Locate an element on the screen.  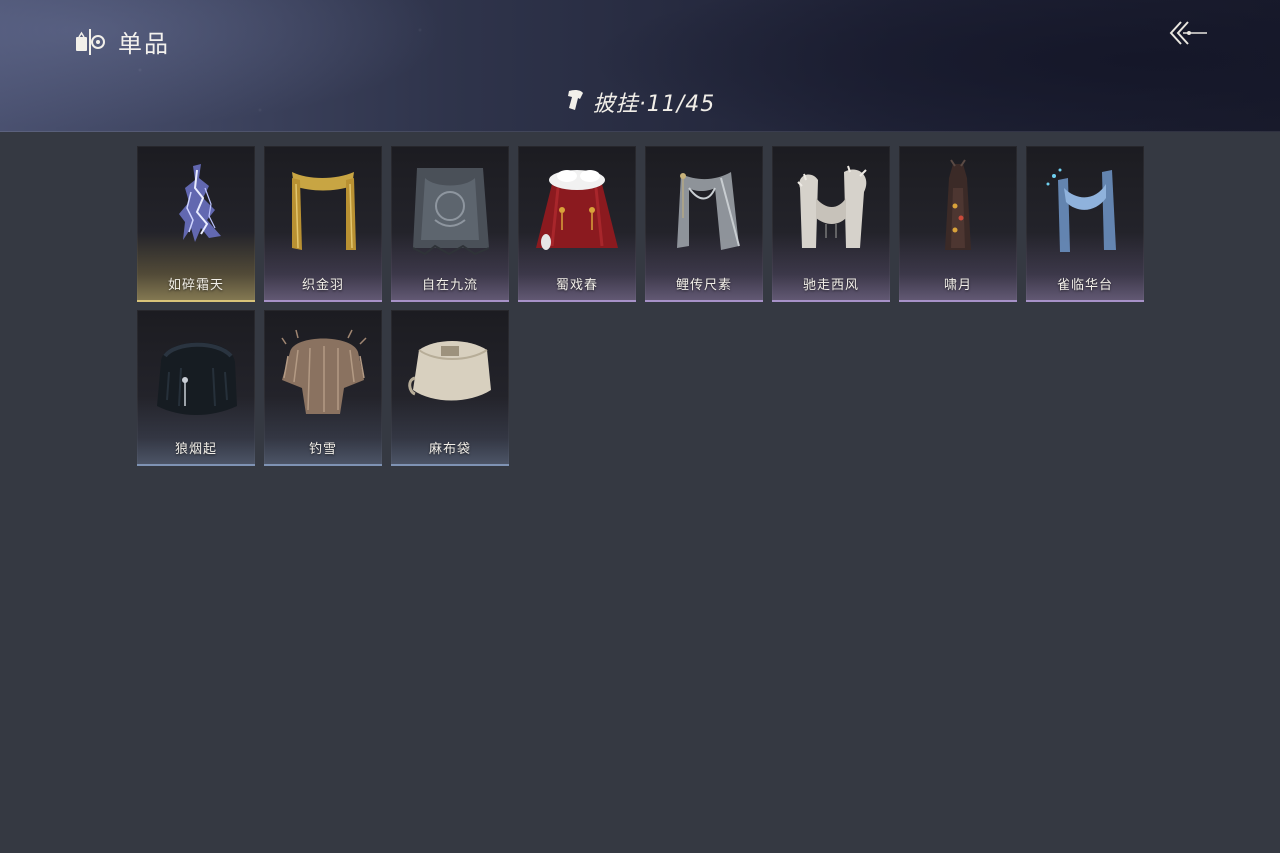
item-name: 驰走西风 is located at coordinates (830, 285).